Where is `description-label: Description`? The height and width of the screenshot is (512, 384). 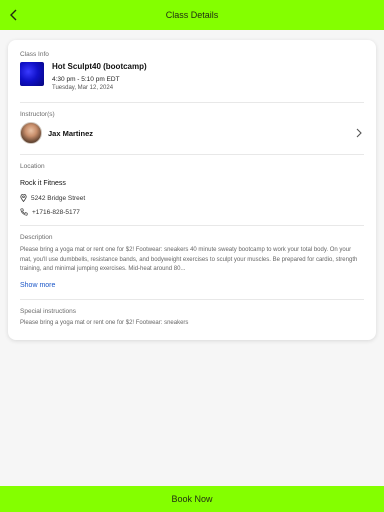
description-label: Description is located at coordinates (36, 237).